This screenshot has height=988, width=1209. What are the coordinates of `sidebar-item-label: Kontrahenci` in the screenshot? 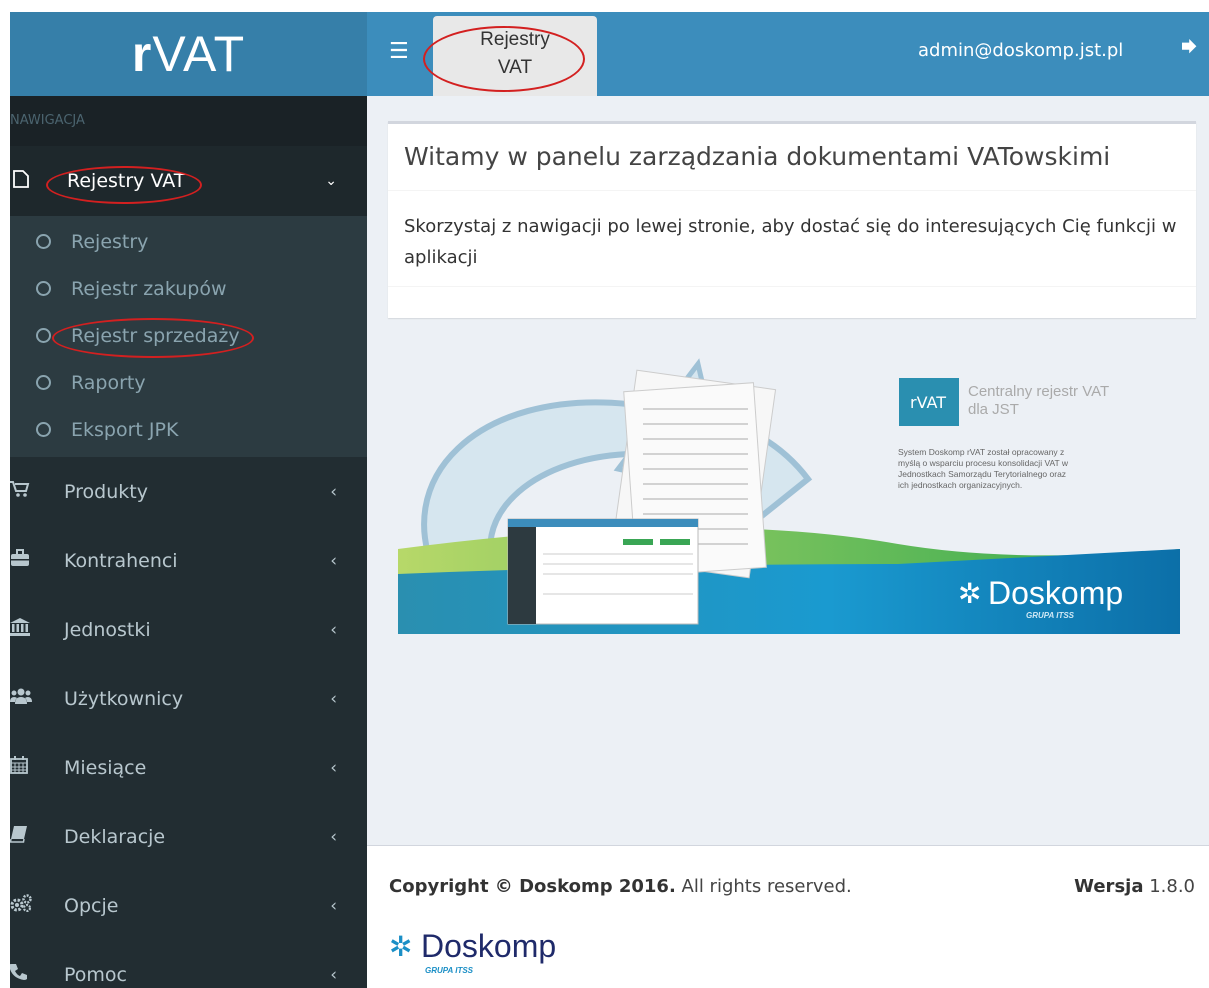 It's located at (121, 560).